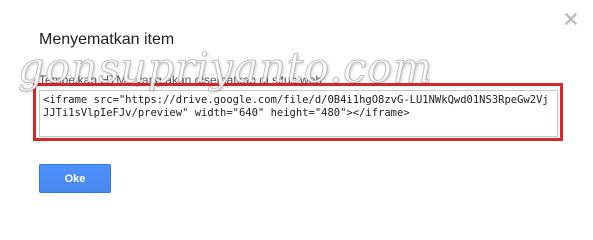 The height and width of the screenshot is (240, 593). What do you see at coordinates (107, 39) in the screenshot?
I see `dialog-title: Menyematkan item` at bounding box center [107, 39].